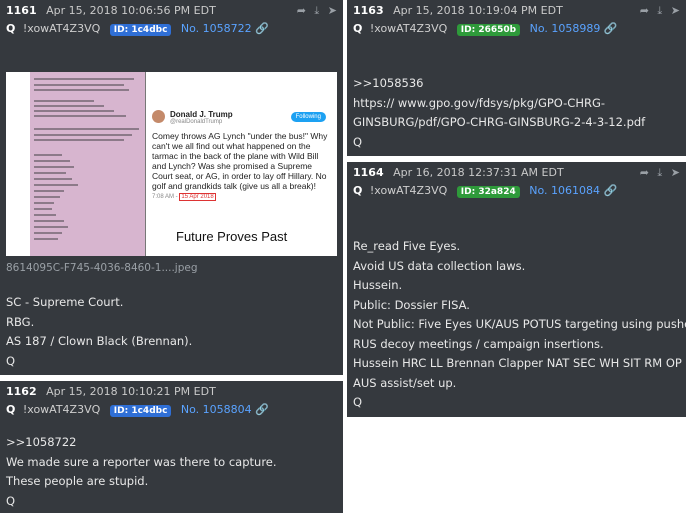  Describe the element at coordinates (21, 10) in the screenshot. I see `post-number: 1161` at that location.